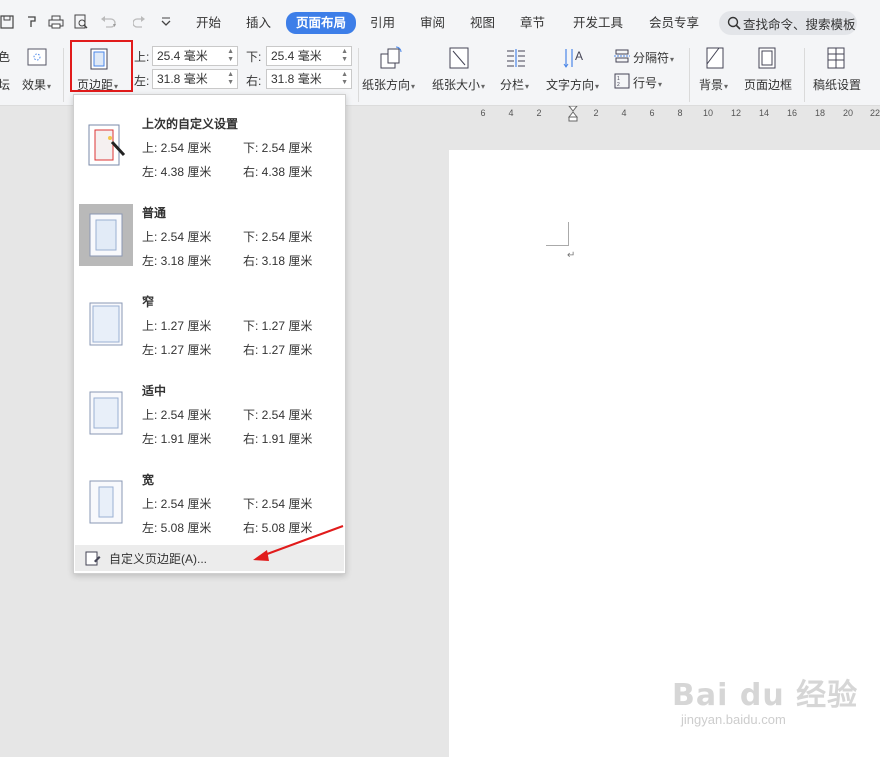 The height and width of the screenshot is (757, 880). Describe the element at coordinates (432, 23) in the screenshot. I see `tab-review: 审阅` at that location.